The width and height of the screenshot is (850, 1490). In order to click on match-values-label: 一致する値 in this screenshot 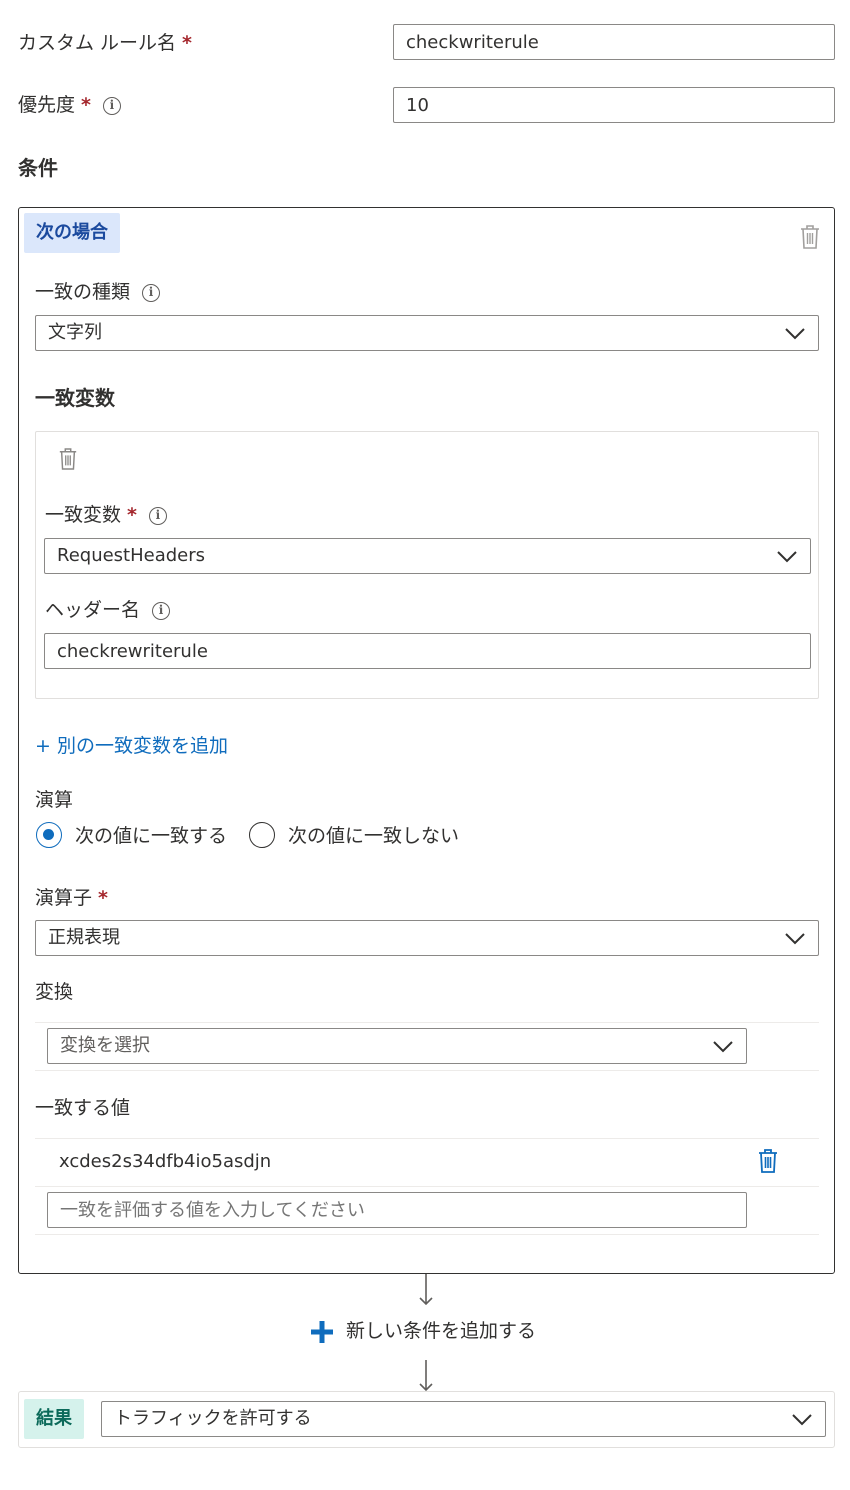, I will do `click(83, 1108)`.